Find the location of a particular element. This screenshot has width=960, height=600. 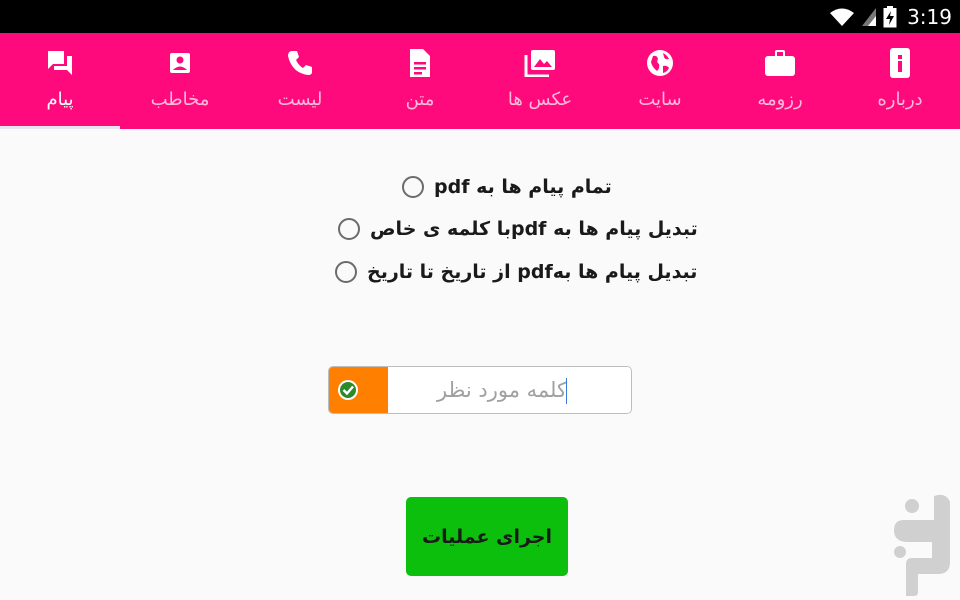

tab-aks: عکس ها is located at coordinates (540, 81).